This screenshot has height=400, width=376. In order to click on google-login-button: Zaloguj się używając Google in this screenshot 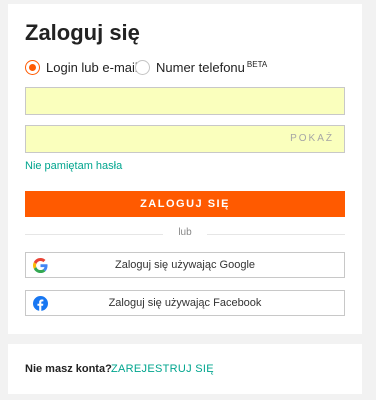, I will do `click(185, 265)`.